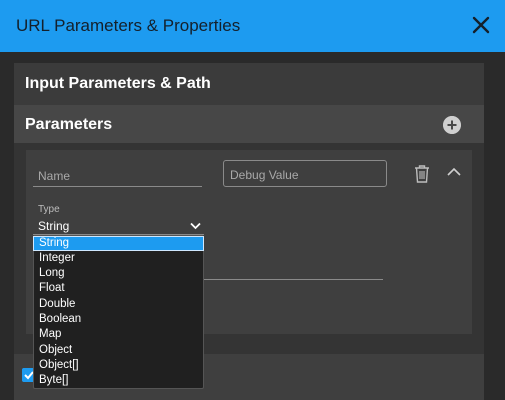 The width and height of the screenshot is (505, 400). I want to click on add-circle-icon, so click(452, 125).